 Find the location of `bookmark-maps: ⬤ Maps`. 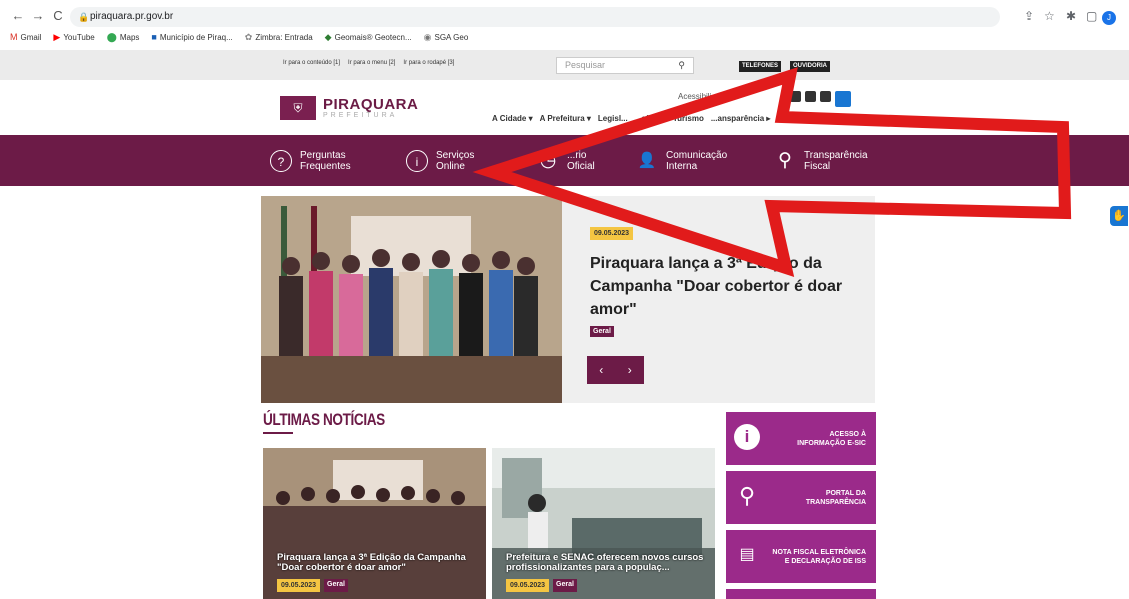

bookmark-maps: ⬤ Maps is located at coordinates (123, 37).